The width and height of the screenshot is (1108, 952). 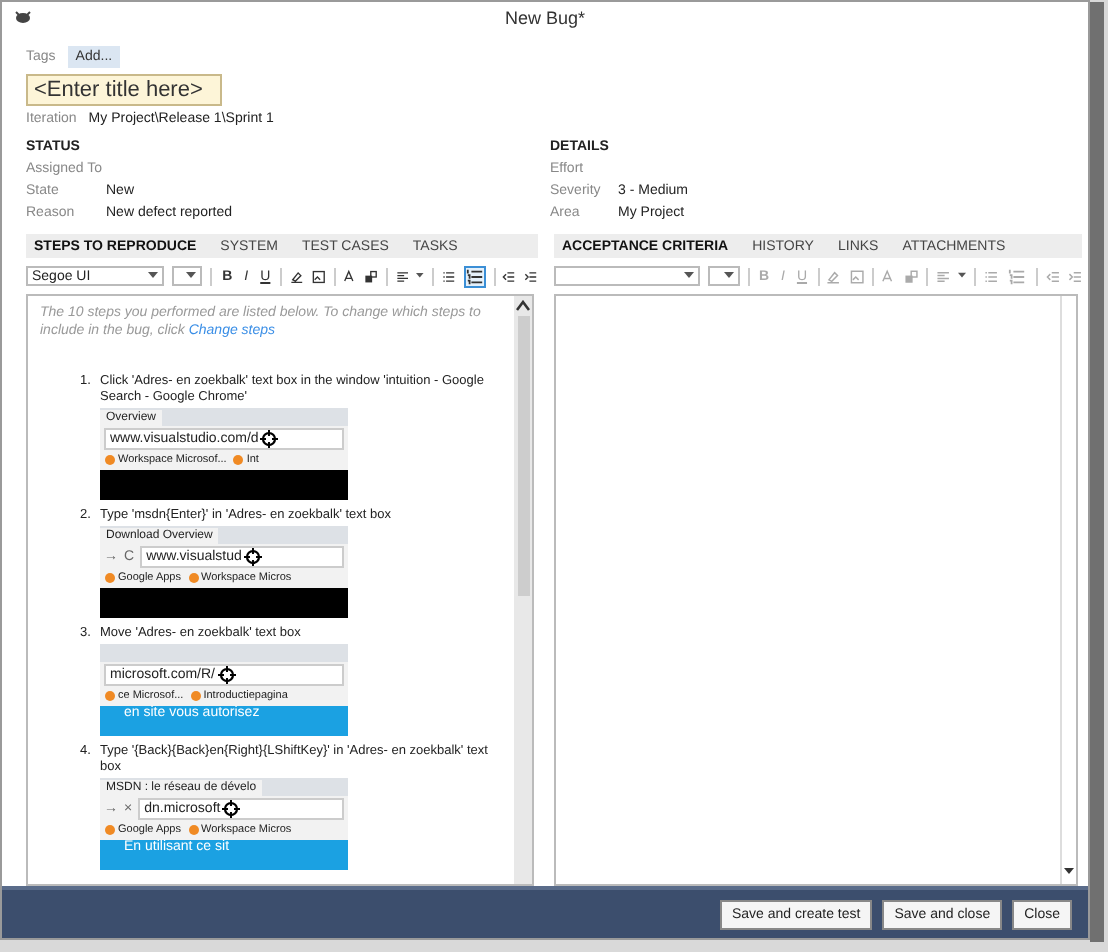 What do you see at coordinates (296, 276) in the screenshot?
I see `highlight-icon` at bounding box center [296, 276].